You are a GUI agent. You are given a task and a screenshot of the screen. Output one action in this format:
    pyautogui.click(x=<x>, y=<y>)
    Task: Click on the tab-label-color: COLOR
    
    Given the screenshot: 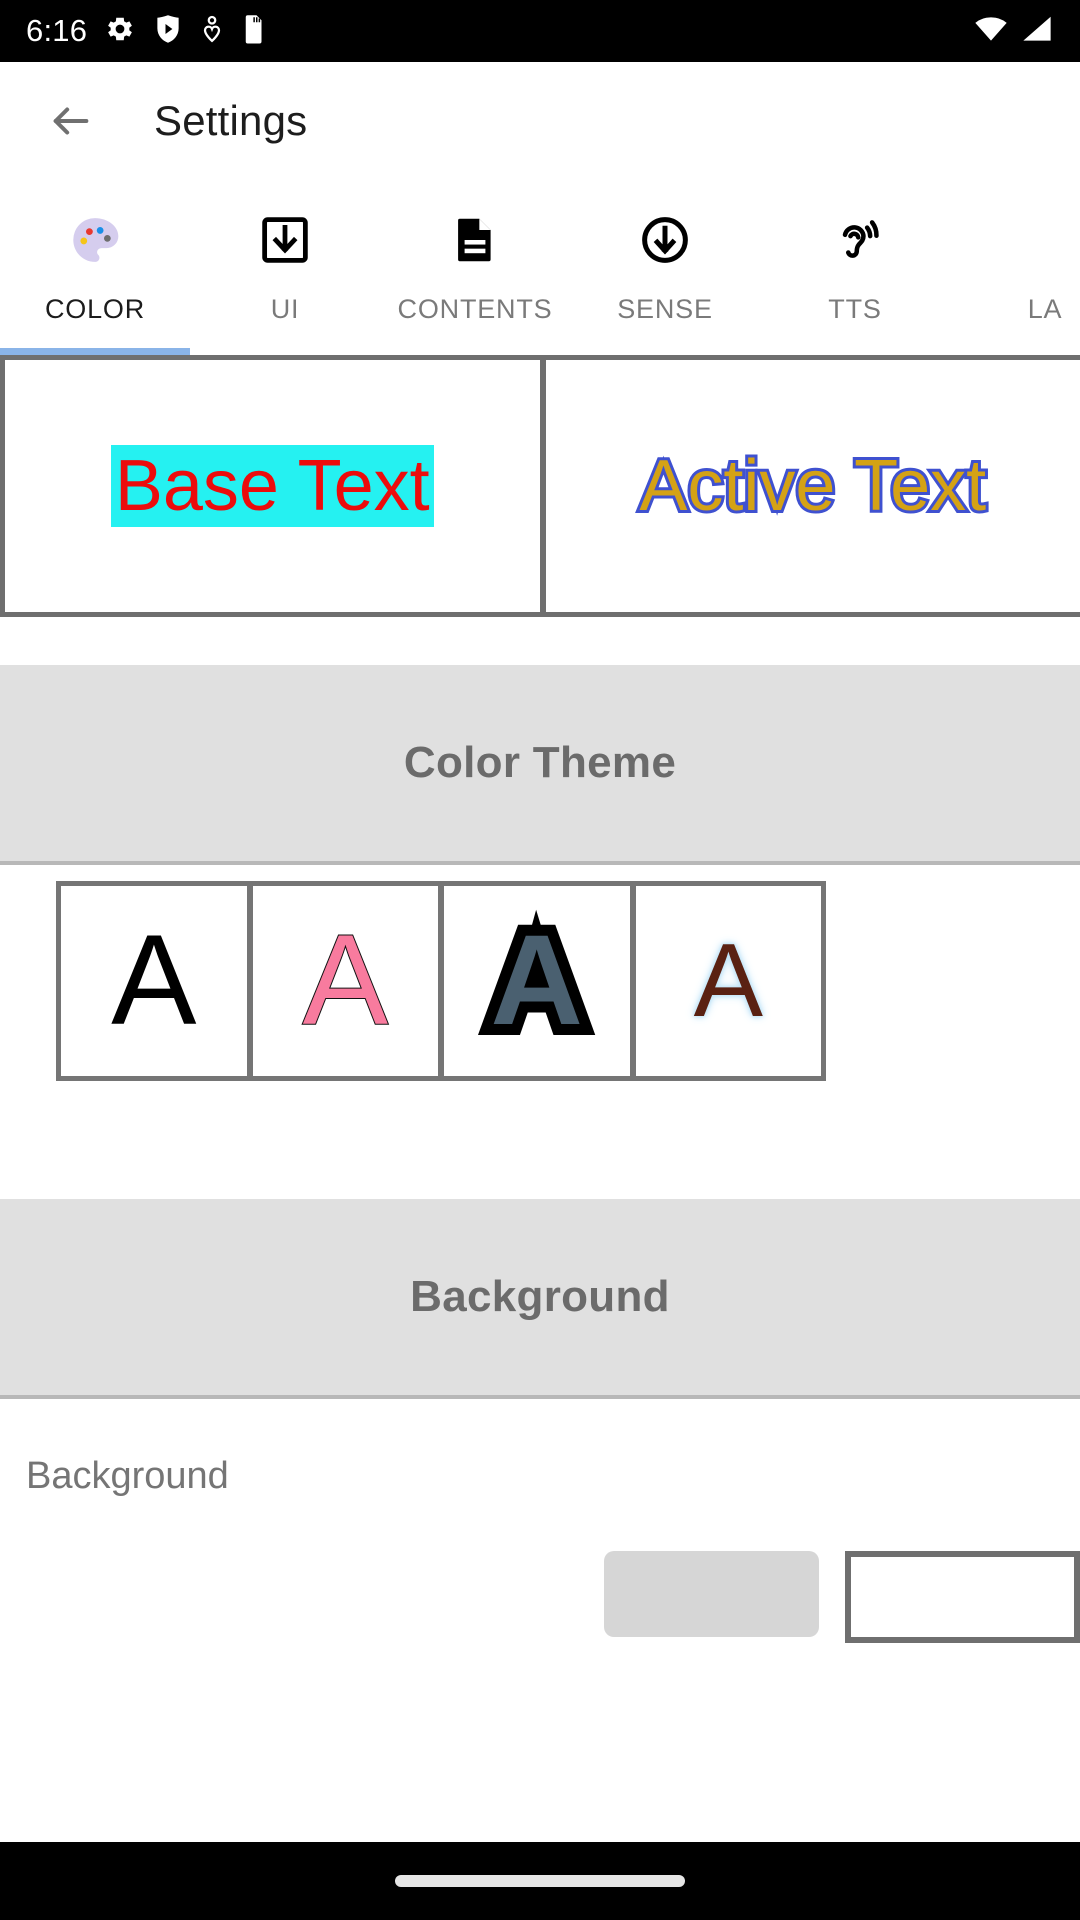 What is the action you would take?
    pyautogui.click(x=95, y=309)
    